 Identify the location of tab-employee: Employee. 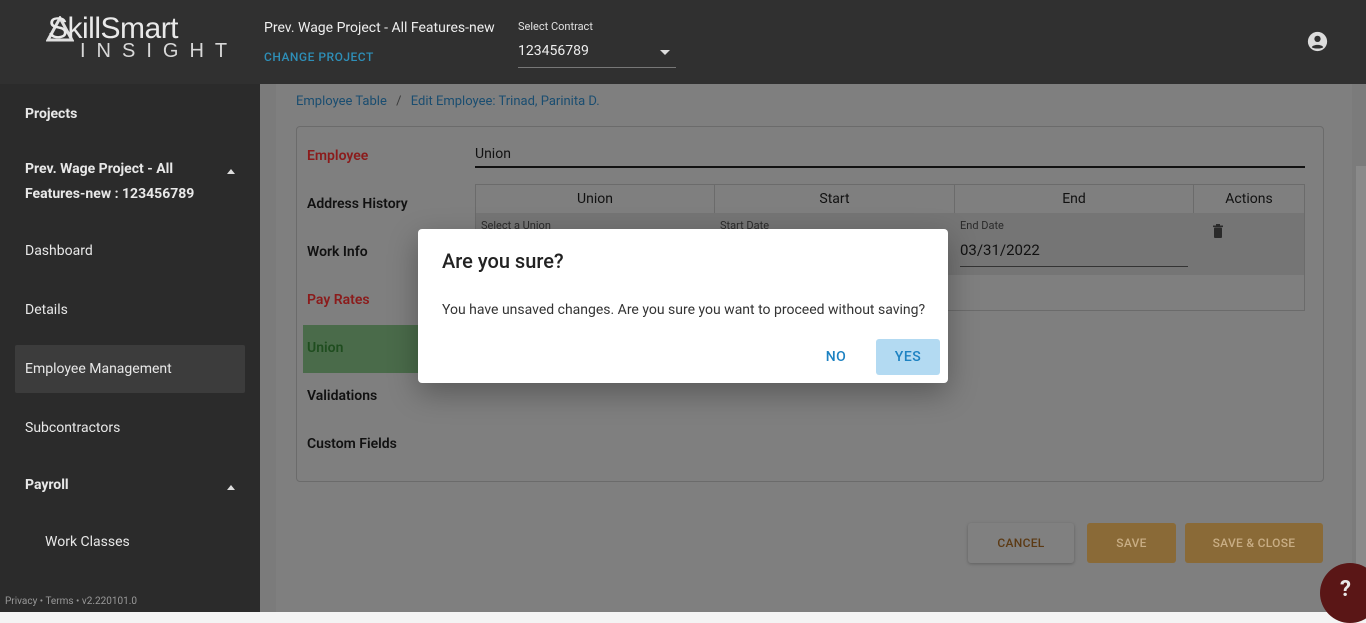
(337, 156).